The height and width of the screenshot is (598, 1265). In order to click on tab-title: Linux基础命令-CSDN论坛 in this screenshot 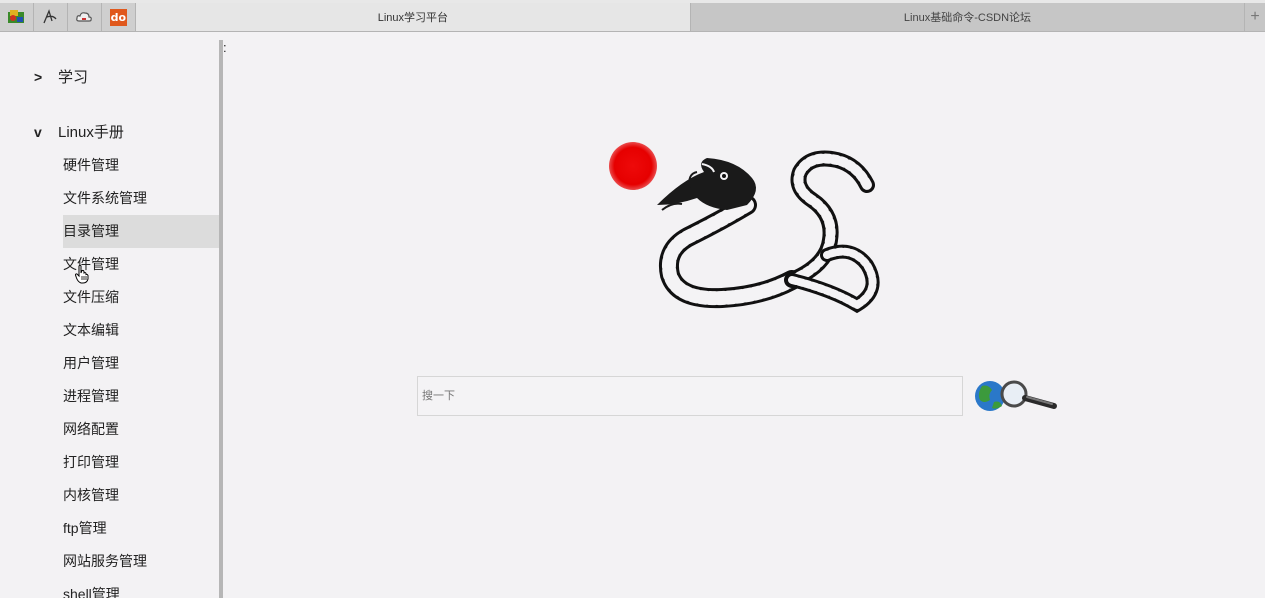, I will do `click(967, 18)`.